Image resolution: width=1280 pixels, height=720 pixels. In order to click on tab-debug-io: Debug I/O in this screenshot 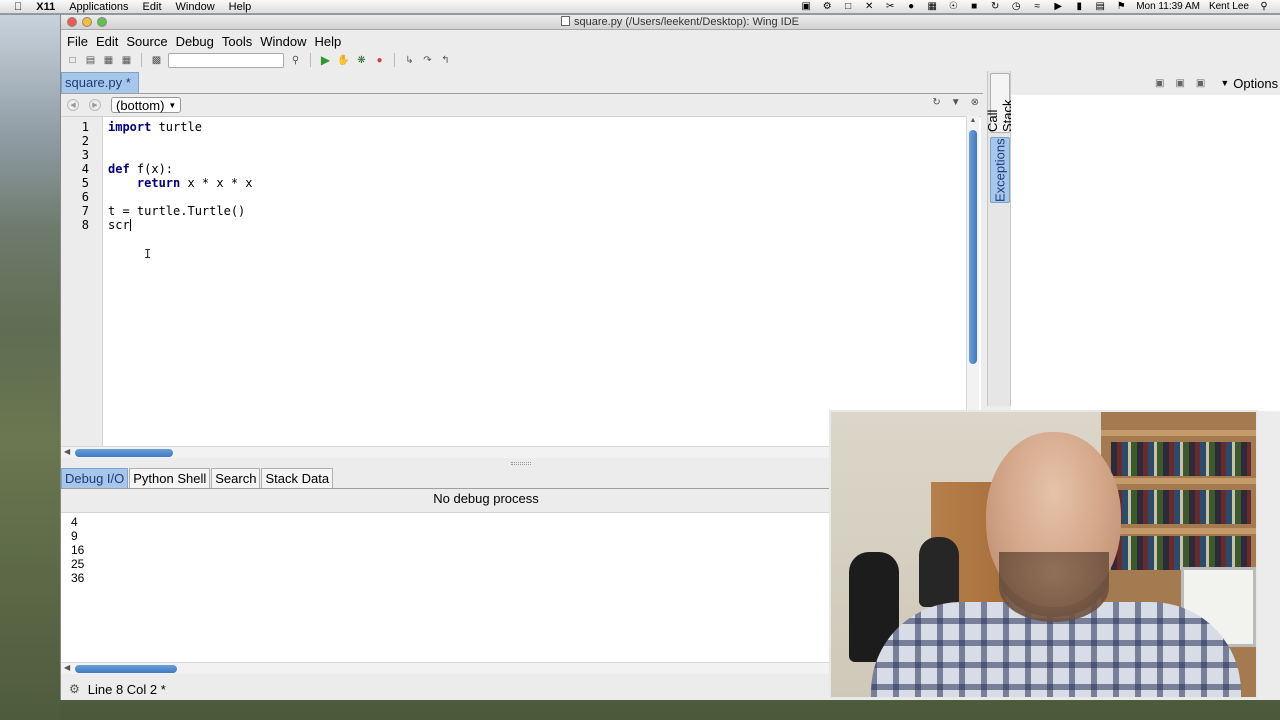, I will do `click(95, 478)`.